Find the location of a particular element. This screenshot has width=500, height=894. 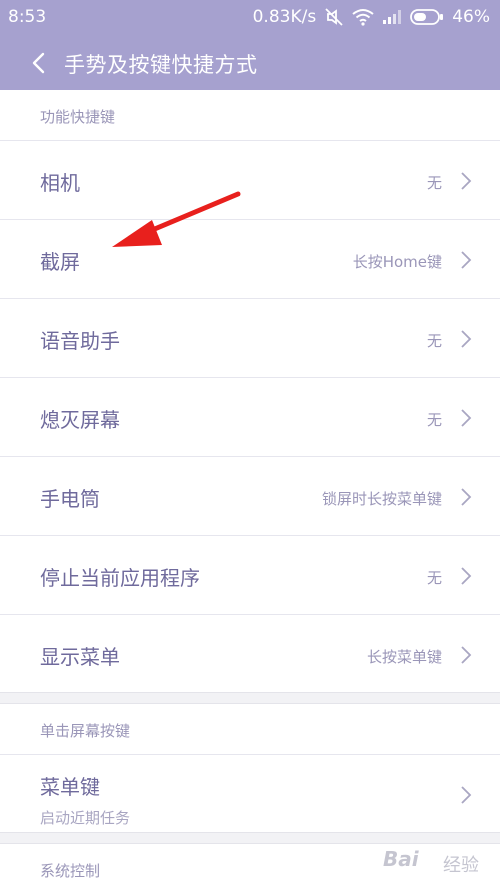

battery-percent: 46% is located at coordinates (471, 17).